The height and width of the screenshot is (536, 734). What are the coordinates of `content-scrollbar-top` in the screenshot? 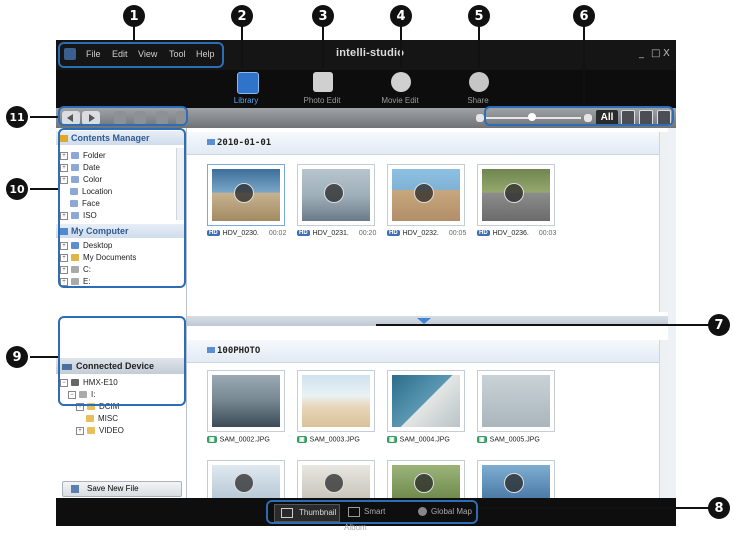 It's located at (663, 222).